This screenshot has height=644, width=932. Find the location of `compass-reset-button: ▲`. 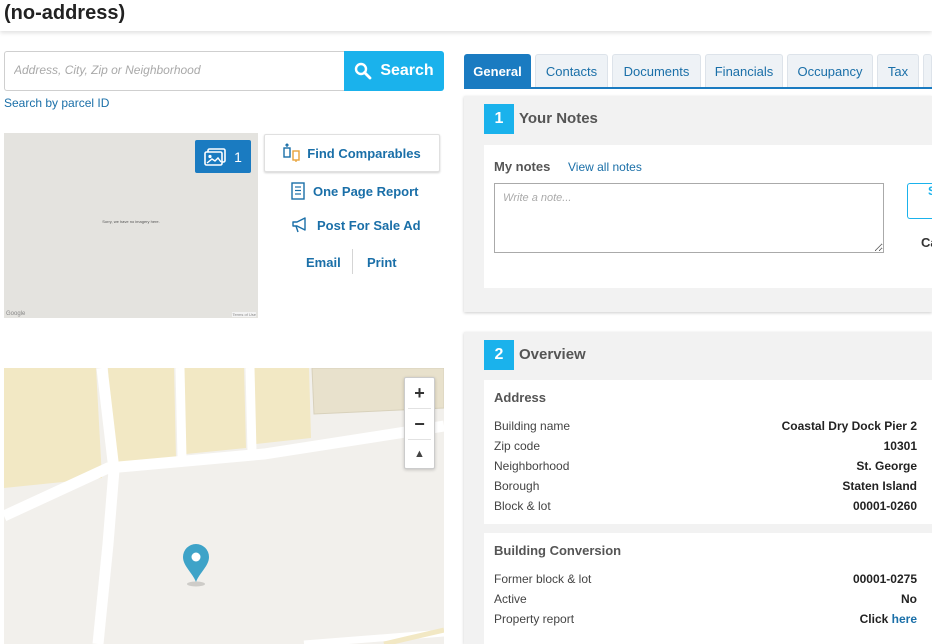

compass-reset-button: ▲ is located at coordinates (419, 454).